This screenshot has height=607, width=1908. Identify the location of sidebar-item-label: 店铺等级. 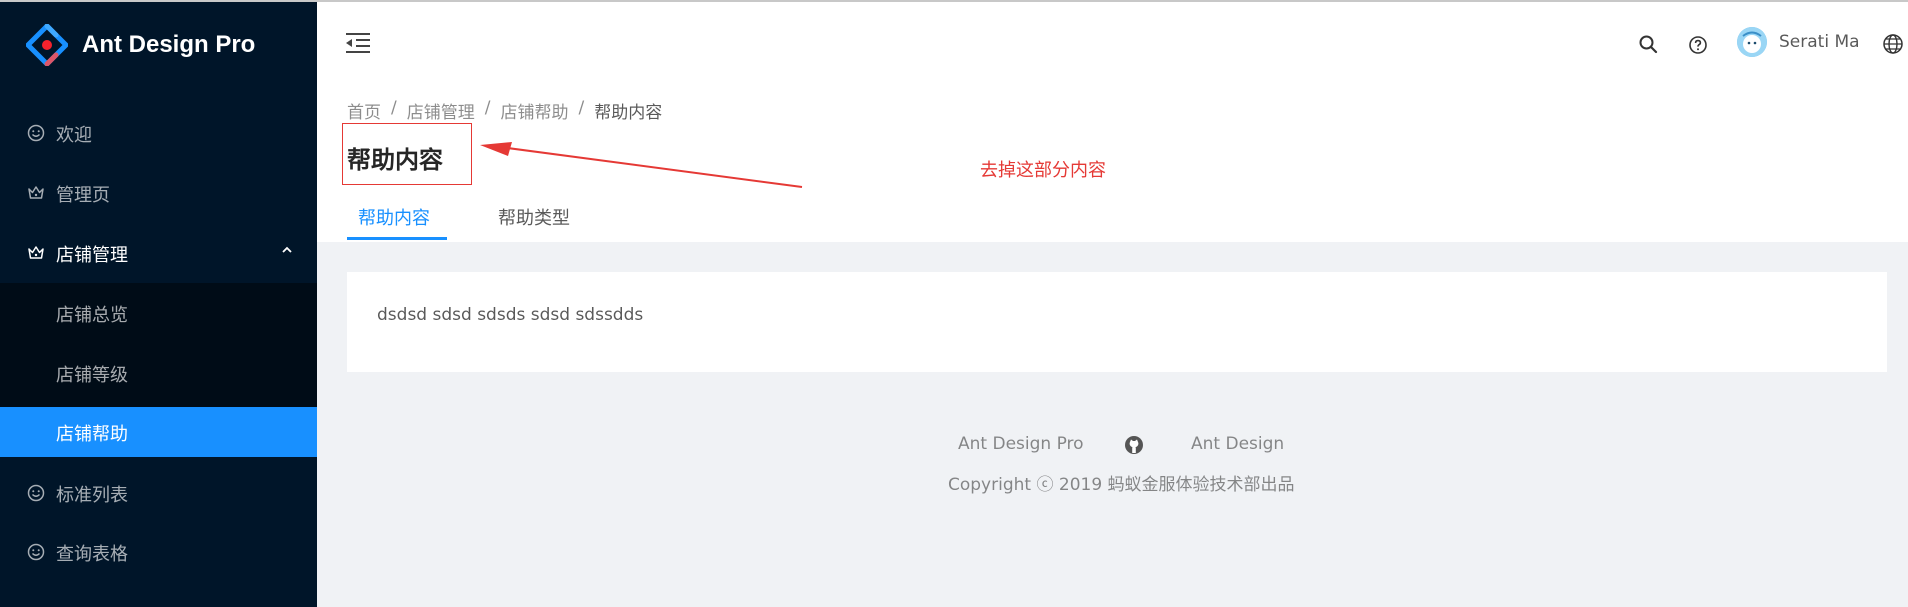
(92, 375).